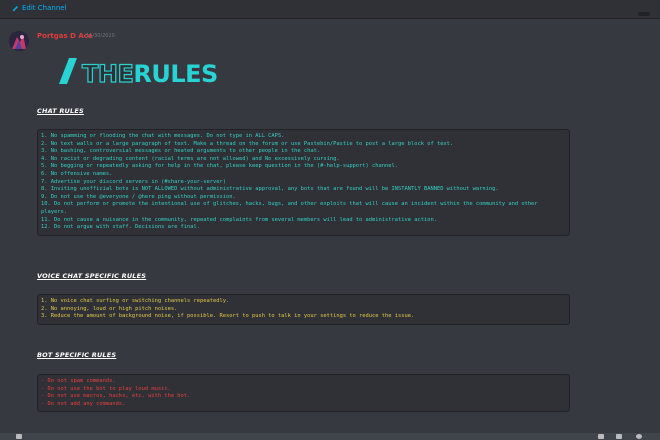 Image resolution: width=660 pixels, height=440 pixels. Describe the element at coordinates (644, 14) in the screenshot. I see `scrollbar-thumb` at that location.